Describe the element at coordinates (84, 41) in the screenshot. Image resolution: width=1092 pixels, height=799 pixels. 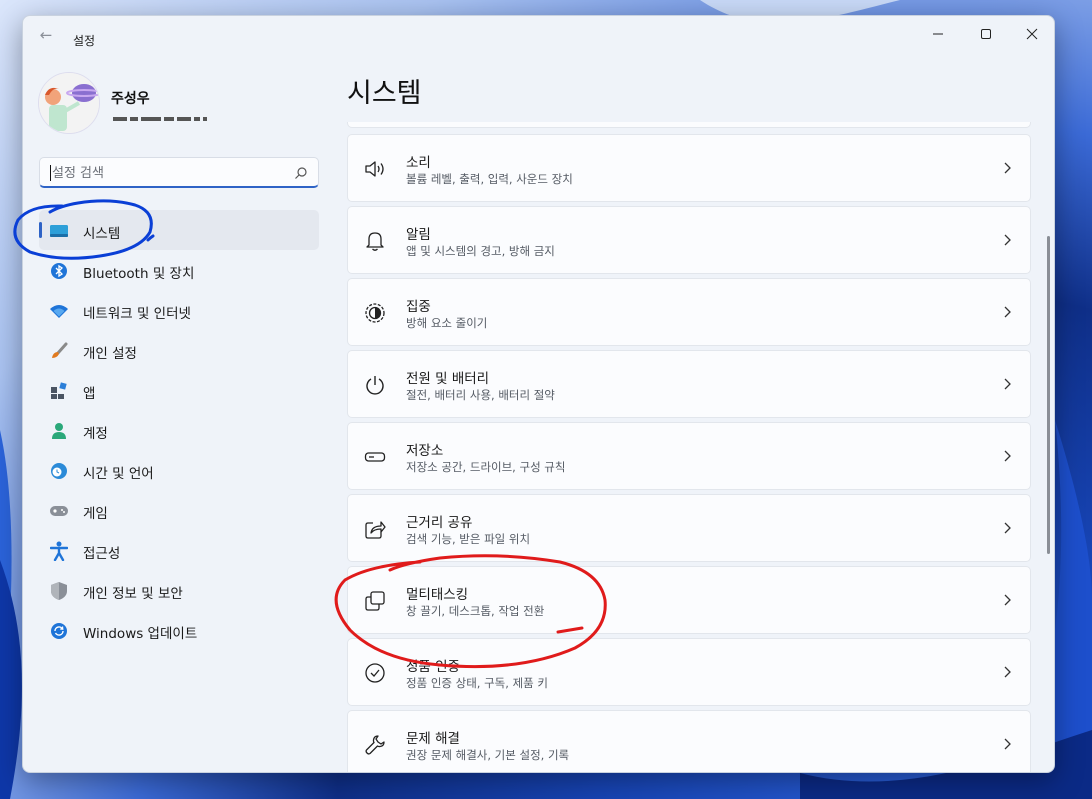
I see `app-title: 설정` at that location.